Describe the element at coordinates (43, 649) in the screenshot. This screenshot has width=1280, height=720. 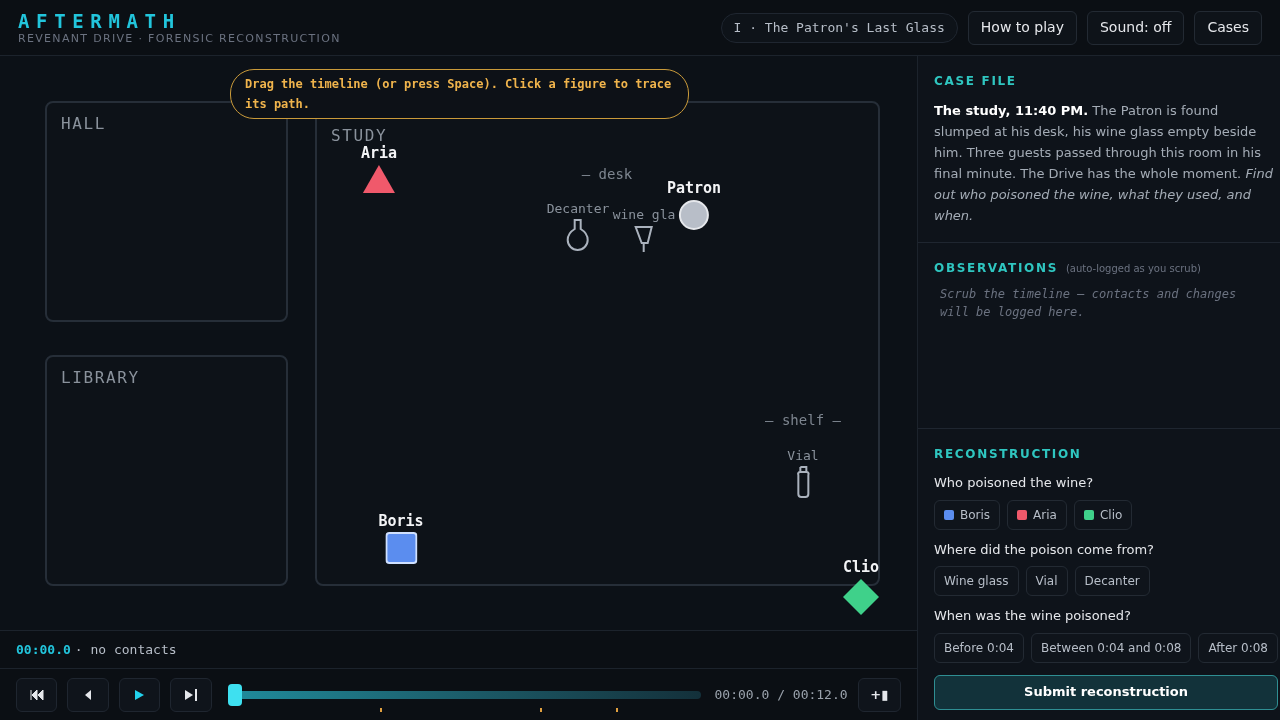
I see `log-time: 00:00.0` at that location.